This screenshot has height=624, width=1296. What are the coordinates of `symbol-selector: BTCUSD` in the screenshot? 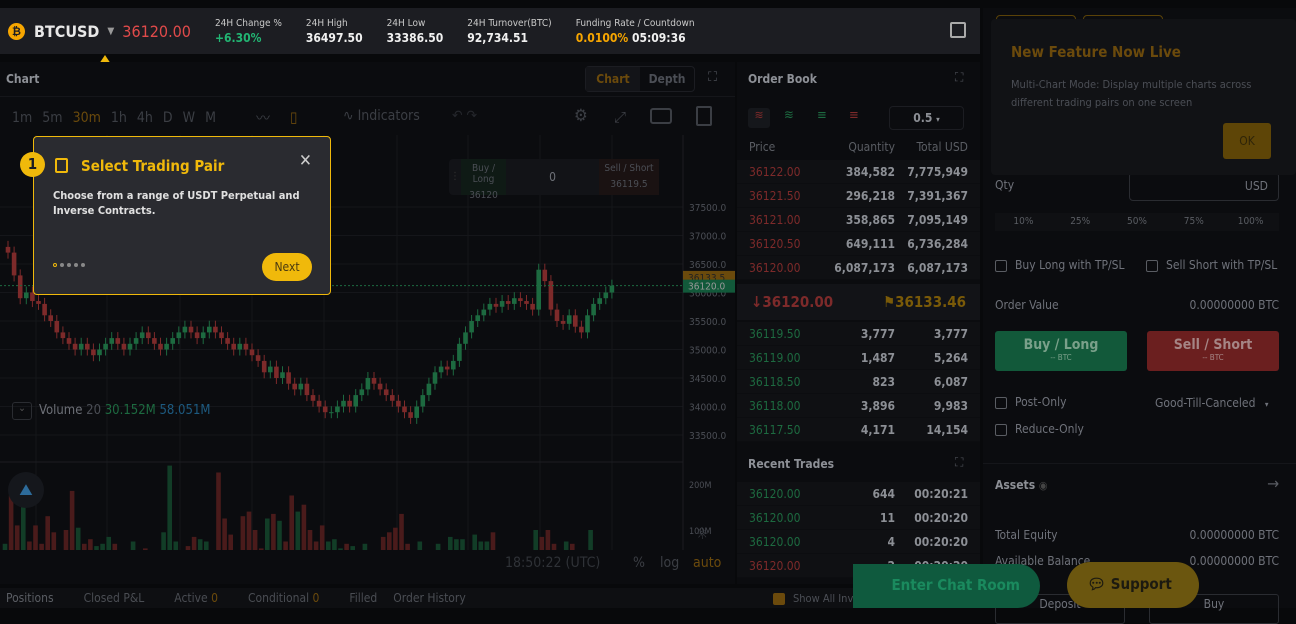 It's located at (66, 31).